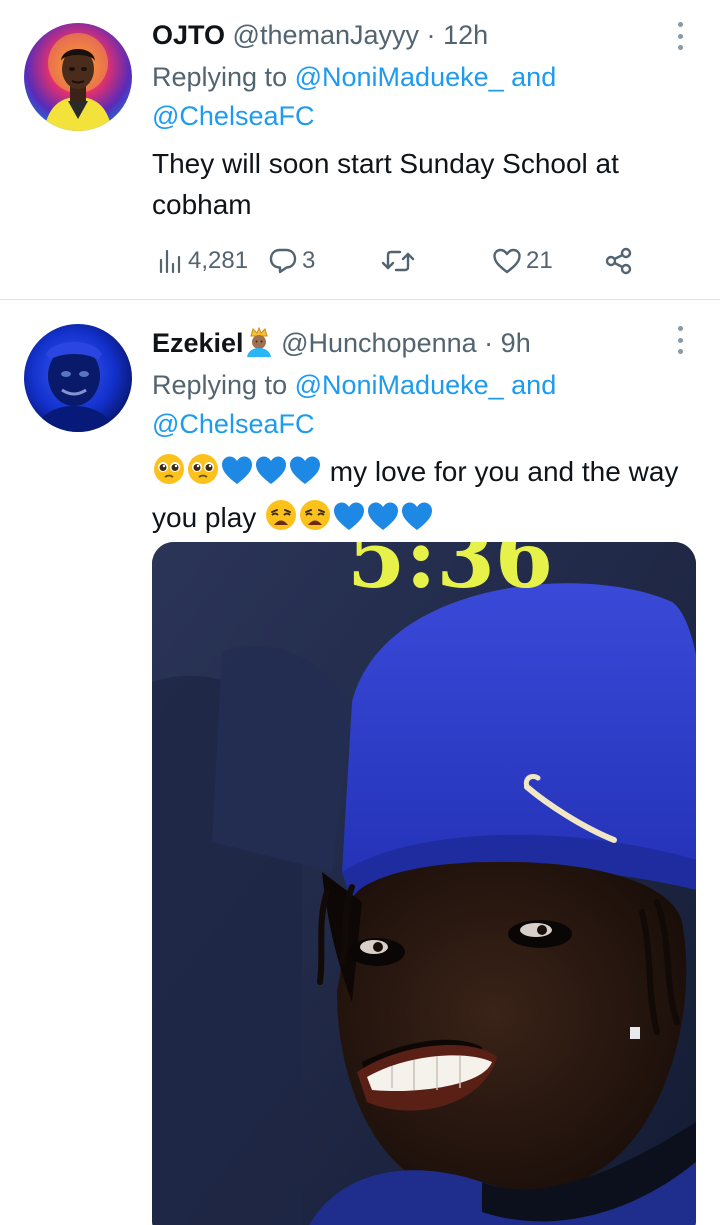 This screenshot has width=720, height=1225. Describe the element at coordinates (539, 260) in the screenshot. I see `like-count: 21` at that location.